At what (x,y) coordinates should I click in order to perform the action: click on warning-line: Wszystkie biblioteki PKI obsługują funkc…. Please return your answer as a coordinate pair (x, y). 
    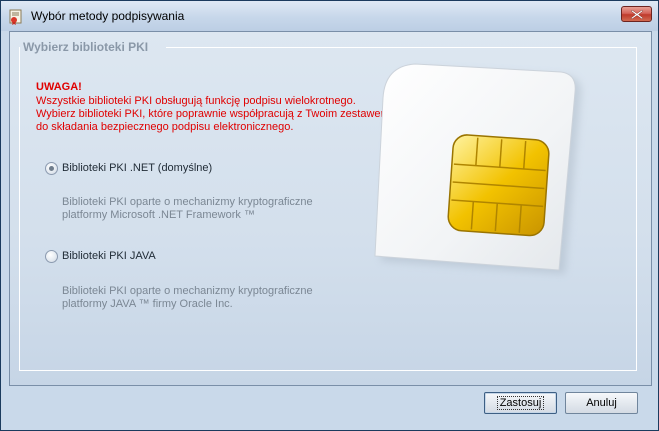
    Looking at the image, I should click on (196, 101).